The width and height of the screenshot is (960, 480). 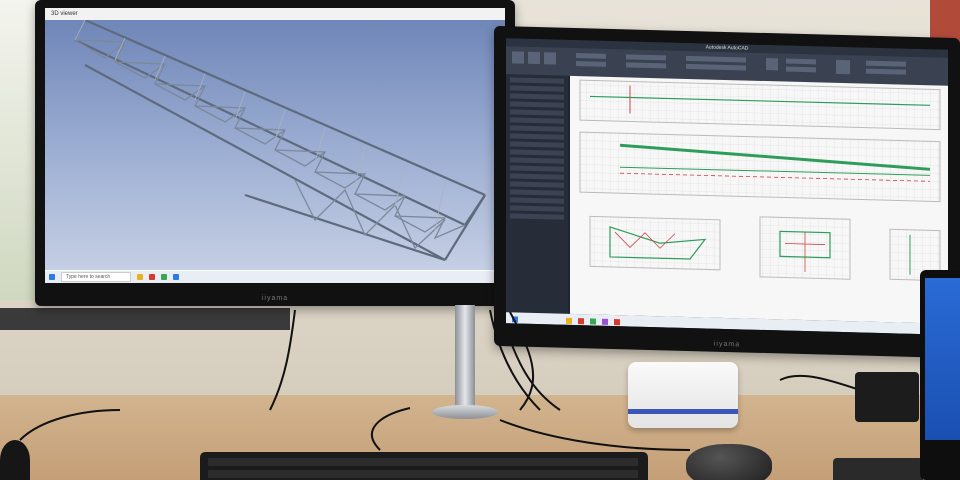 I want to click on taskbar-search-input: Type here to search, so click(x=96, y=277).